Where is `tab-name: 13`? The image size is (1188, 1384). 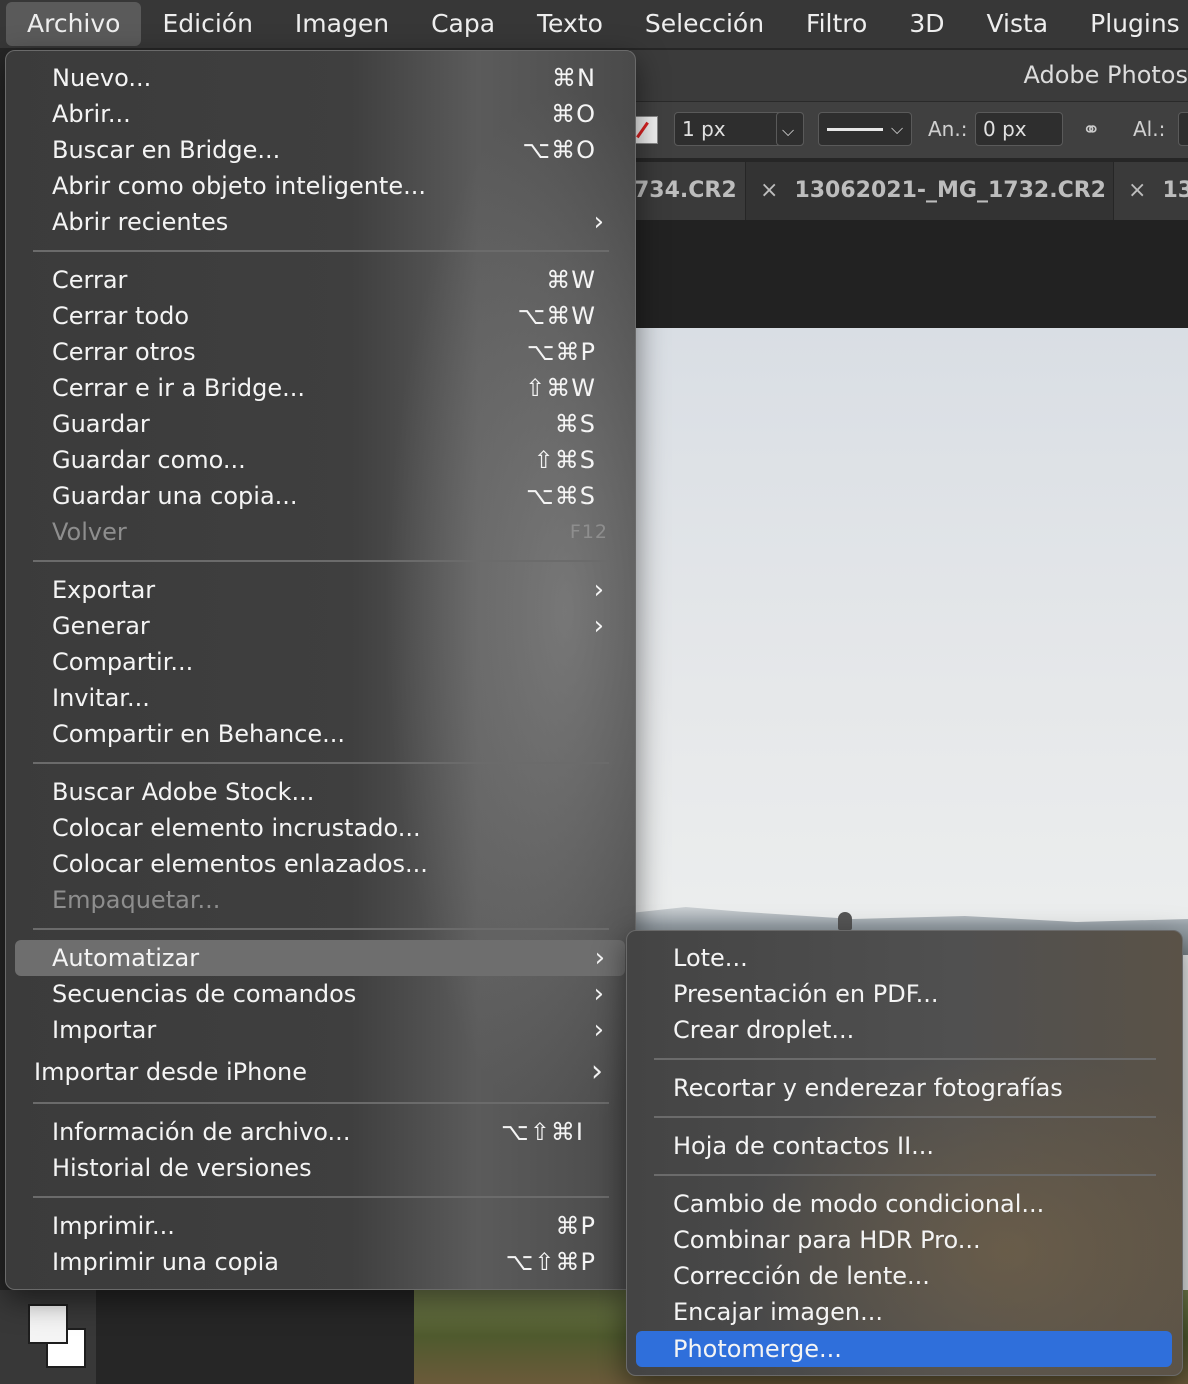
tab-name: 13 is located at coordinates (1175, 190).